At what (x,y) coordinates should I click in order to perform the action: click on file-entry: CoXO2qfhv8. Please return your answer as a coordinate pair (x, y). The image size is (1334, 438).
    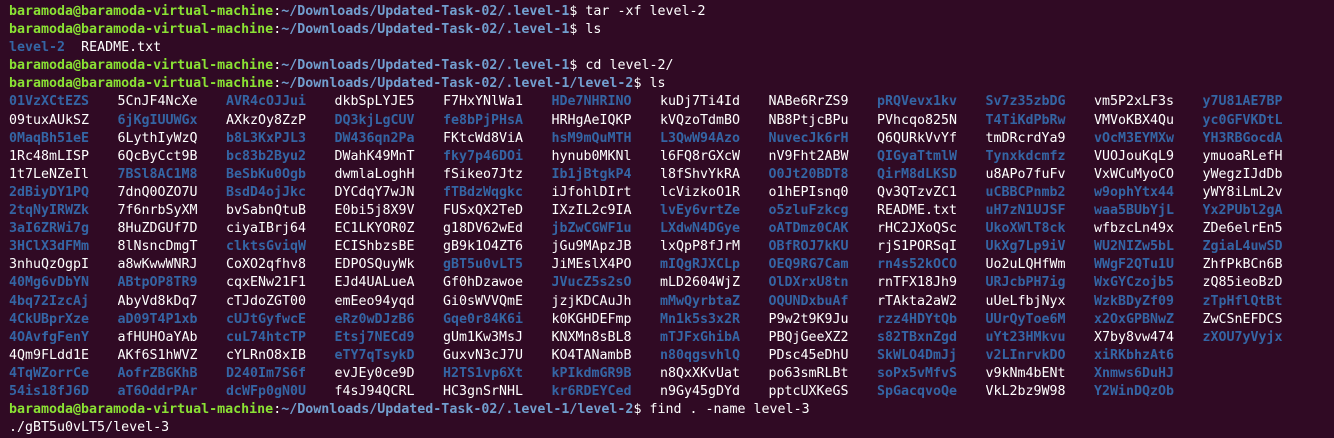
    Looking at the image, I should click on (266, 265).